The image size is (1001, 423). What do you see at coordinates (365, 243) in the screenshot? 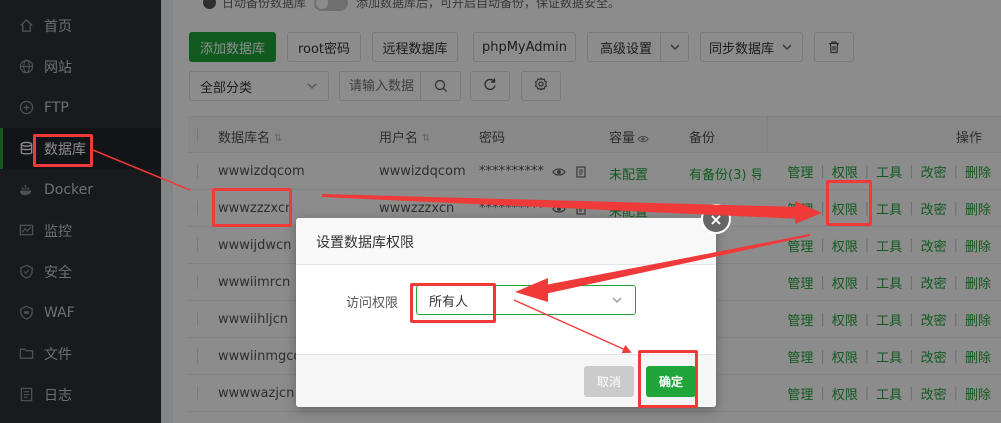
I see `dialog-title: 设置数据库权限` at bounding box center [365, 243].